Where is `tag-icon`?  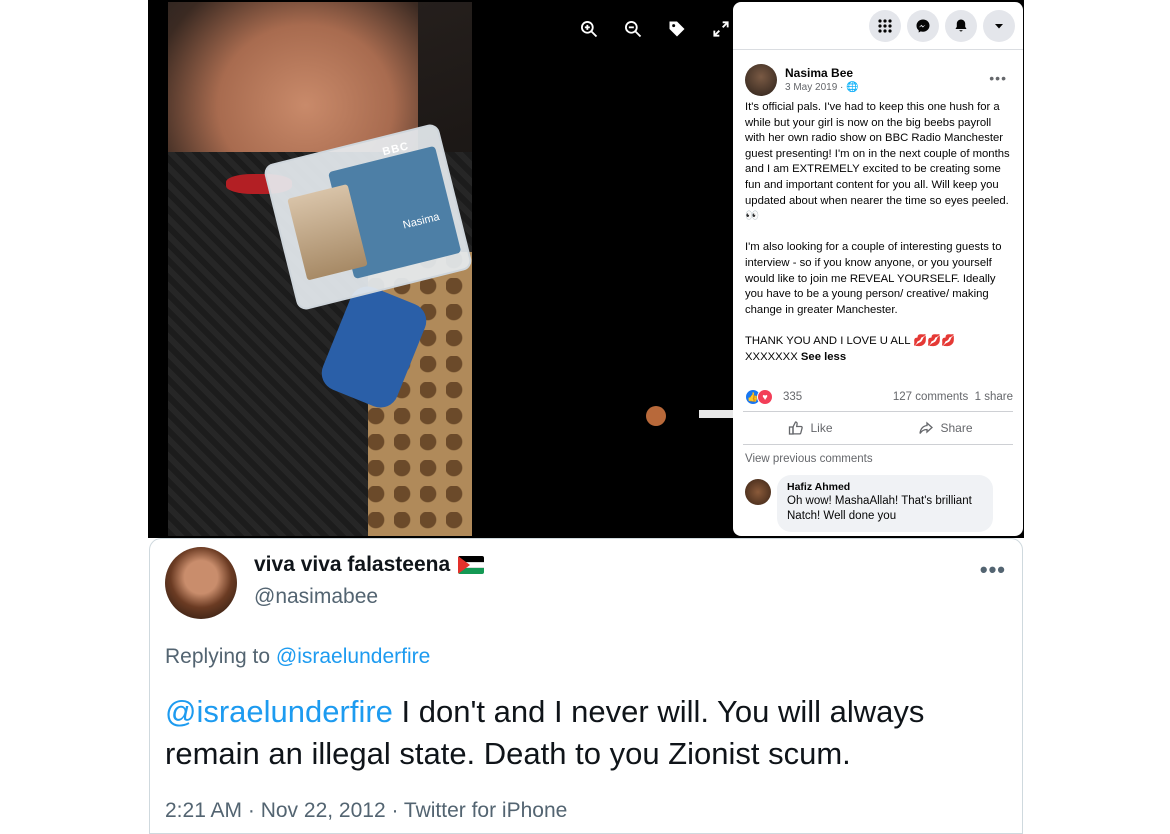 tag-icon is located at coordinates (677, 29).